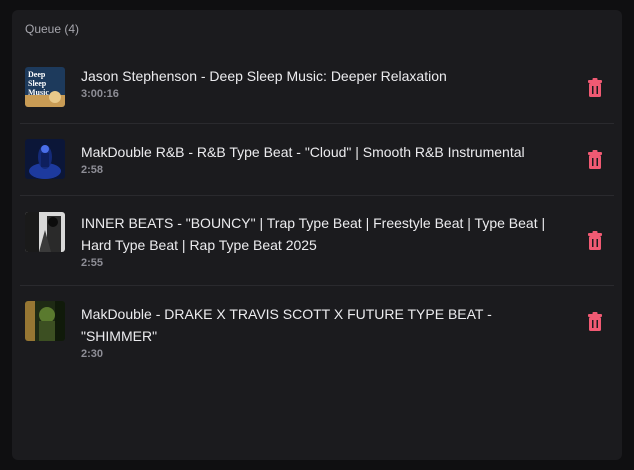  Describe the element at coordinates (38, 92) in the screenshot. I see `svg-text: Music` at that location.